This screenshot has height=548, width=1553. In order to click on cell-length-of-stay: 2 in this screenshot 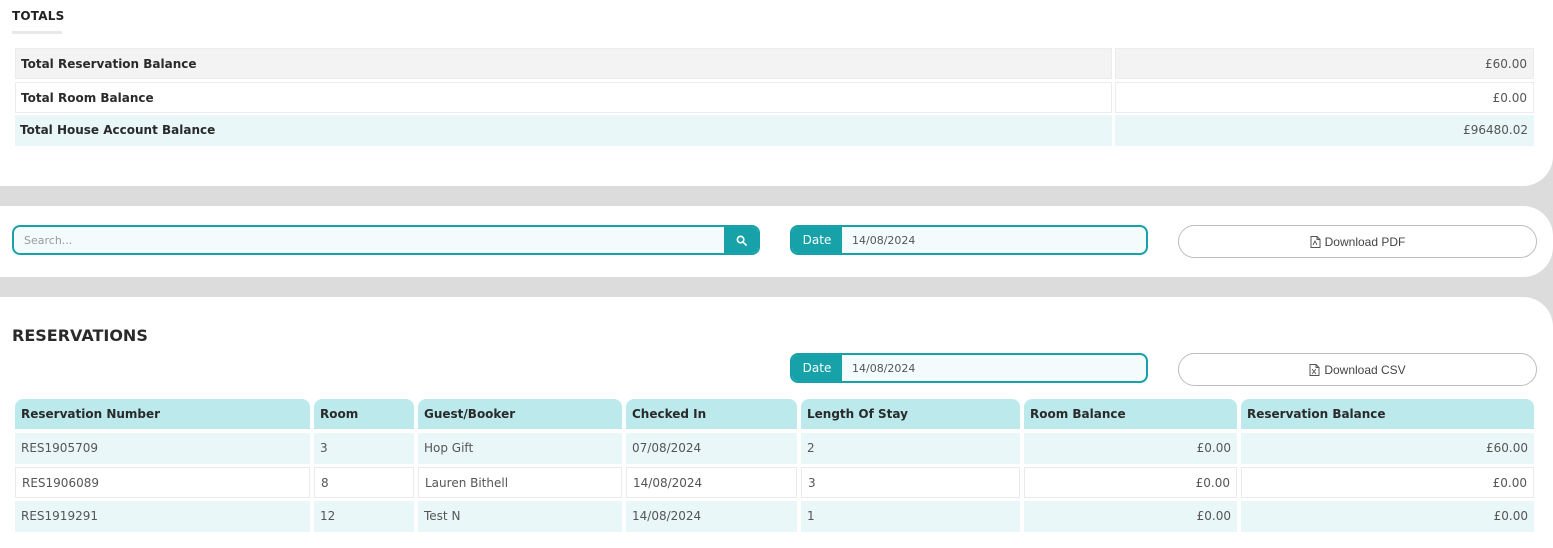, I will do `click(910, 448)`.